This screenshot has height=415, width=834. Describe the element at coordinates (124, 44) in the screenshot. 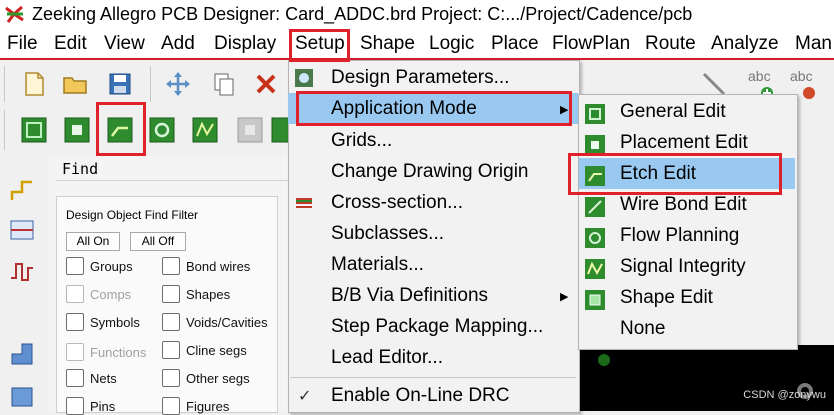

I see `menu-view: View` at that location.